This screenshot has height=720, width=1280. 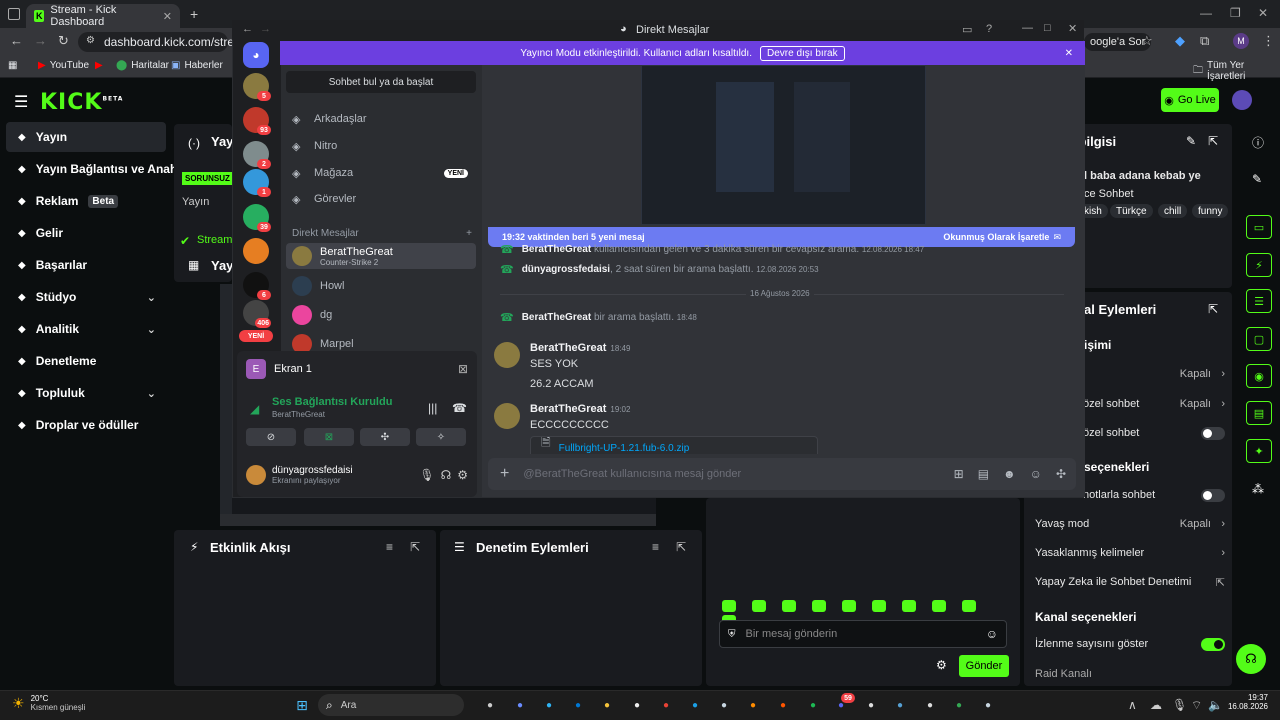 I want to click on bookmark-news: ▣ Haberler, so click(x=197, y=65).